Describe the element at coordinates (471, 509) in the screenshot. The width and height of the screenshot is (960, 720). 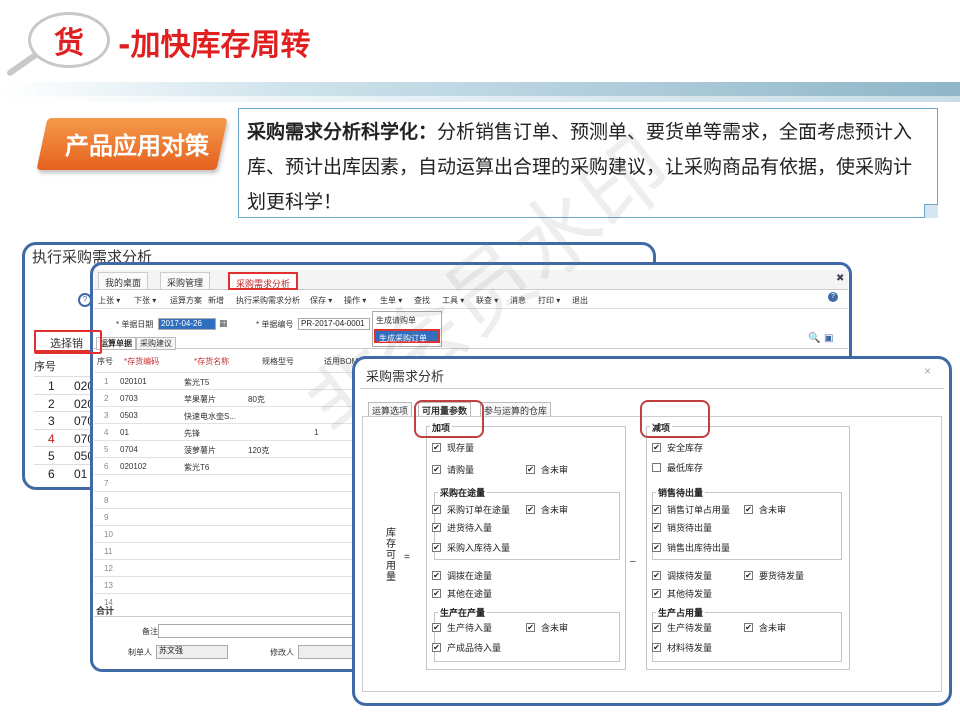
I see `cb-po-in-transit: ✔ 采购订单在途量` at that location.